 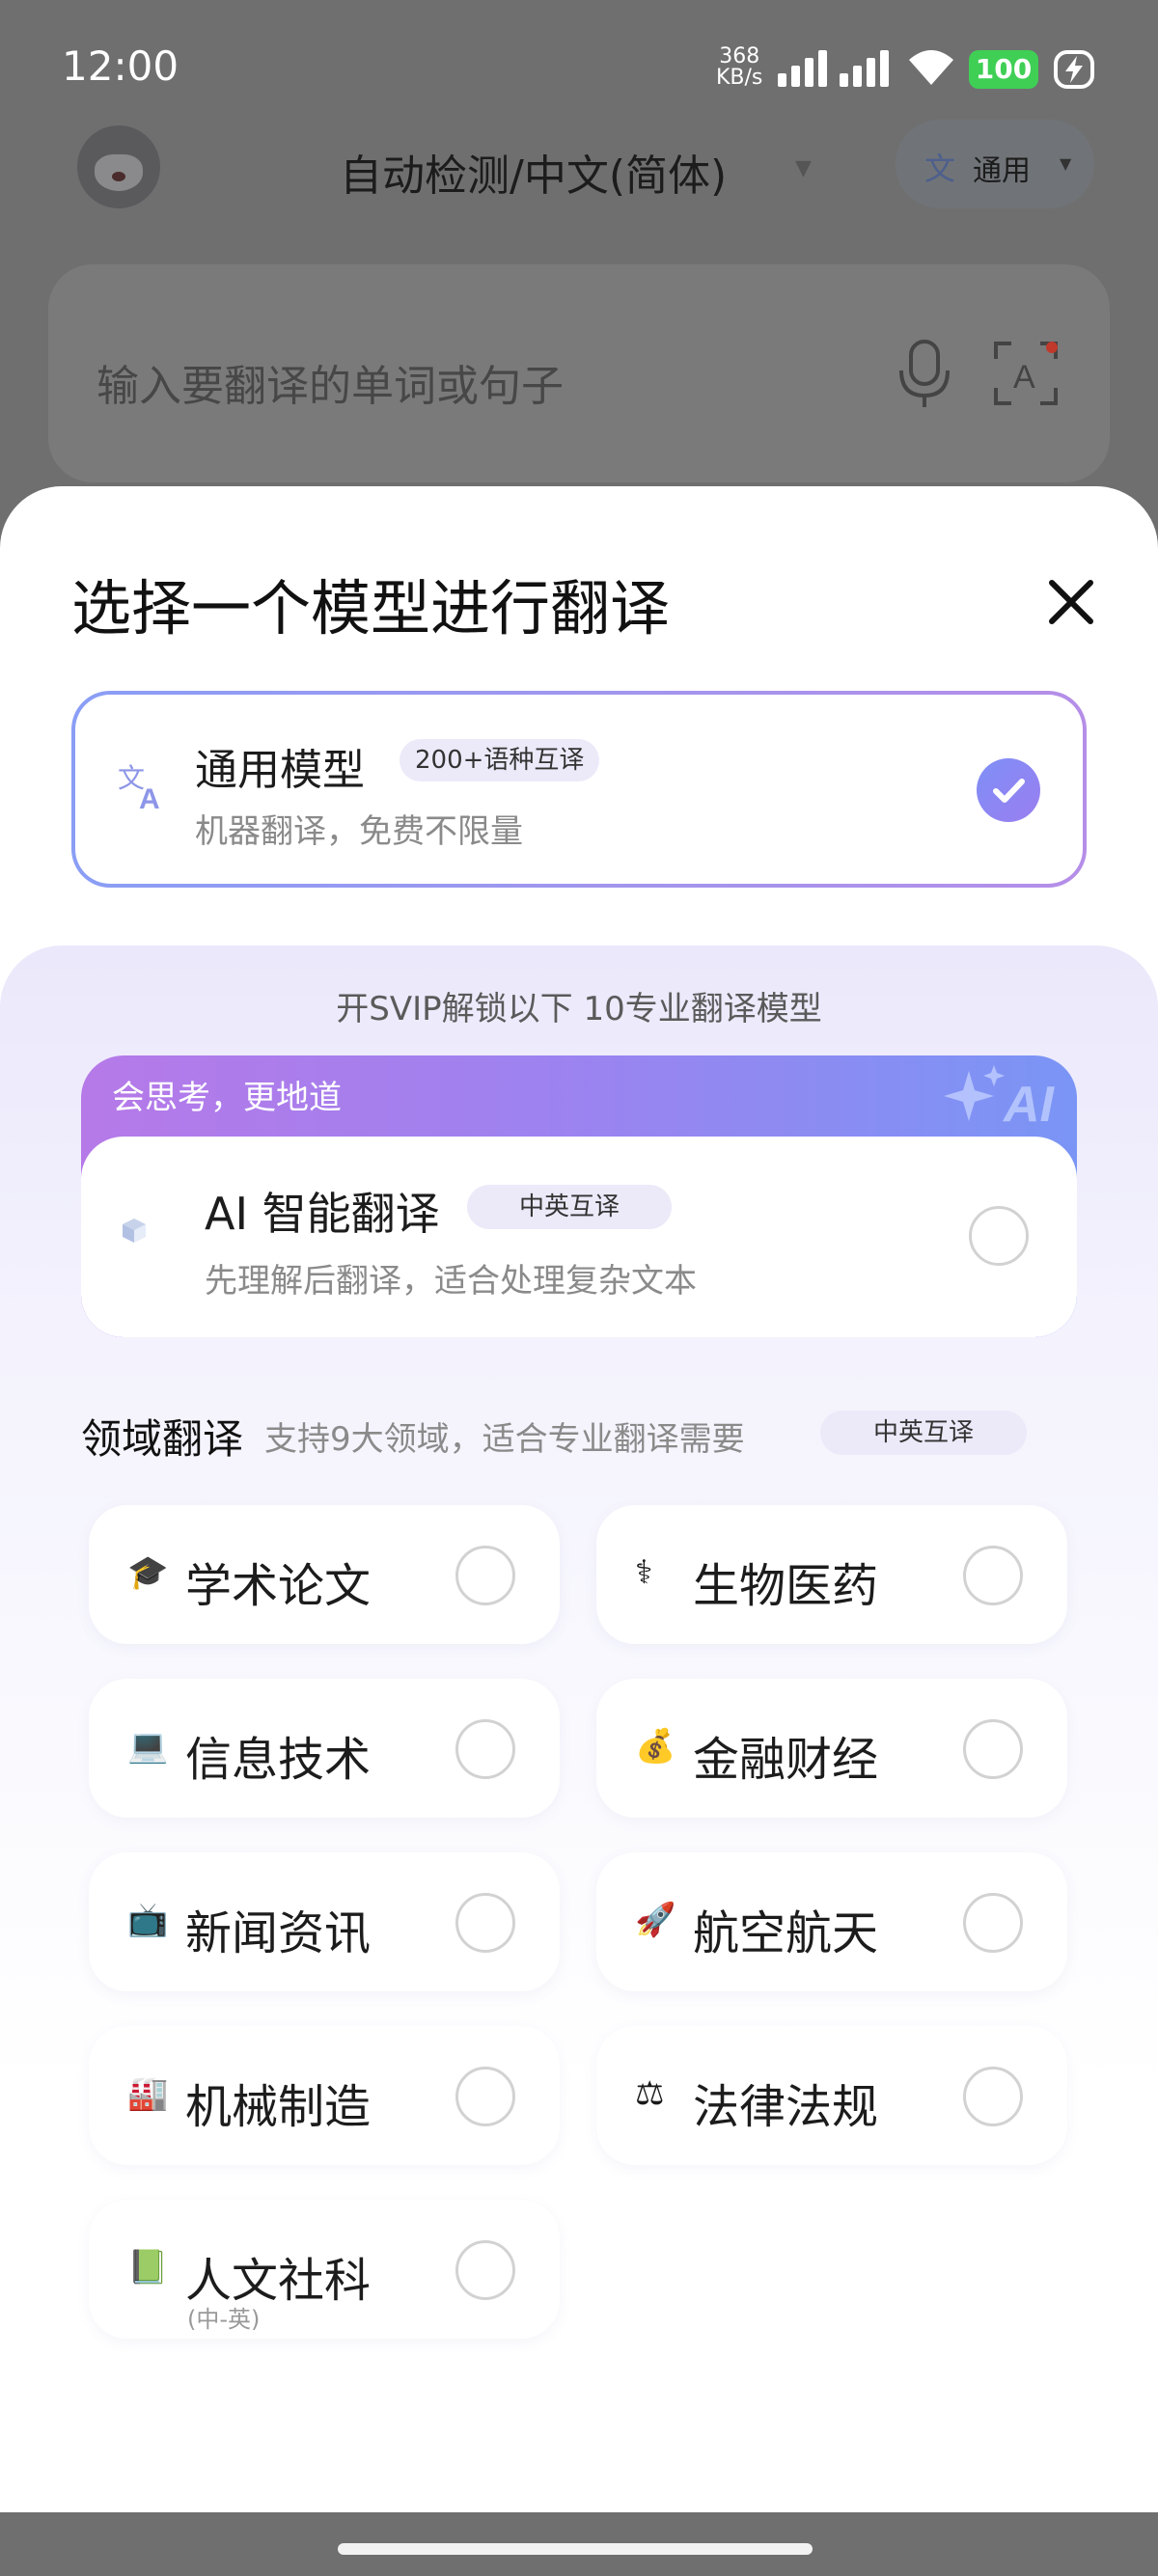 What do you see at coordinates (1071, 602) in the screenshot?
I see `close-icon` at bounding box center [1071, 602].